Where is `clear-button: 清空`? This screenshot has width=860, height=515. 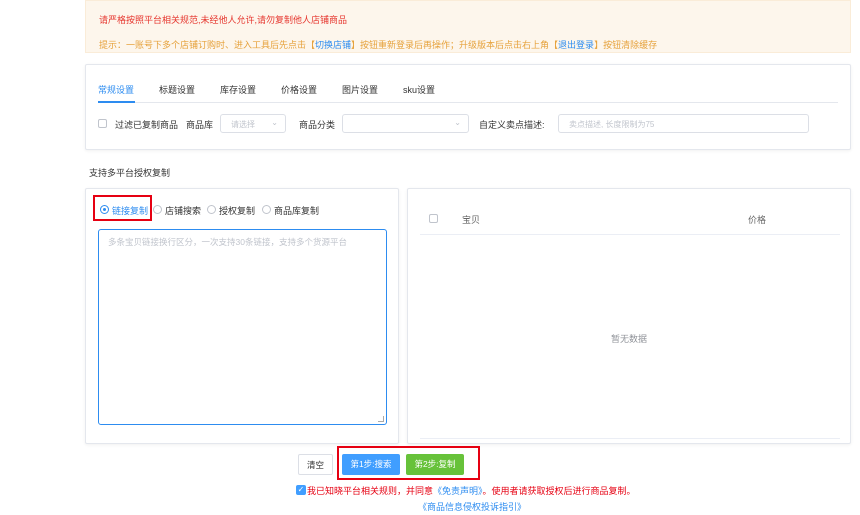
clear-button: 清空 is located at coordinates (315, 464).